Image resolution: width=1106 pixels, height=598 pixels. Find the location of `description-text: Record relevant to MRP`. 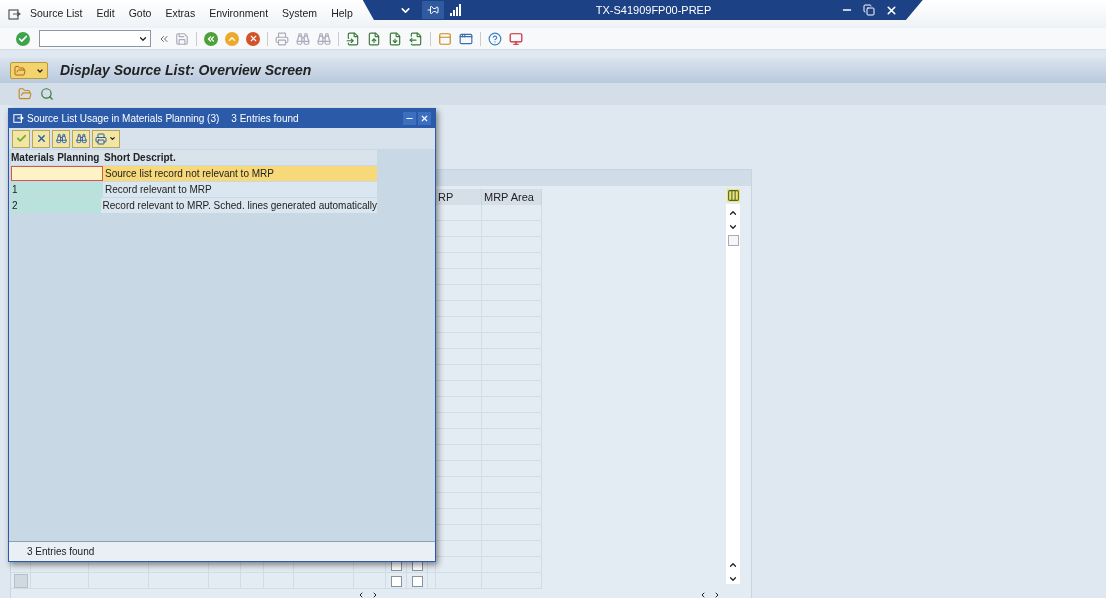

description-text: Record relevant to MRP is located at coordinates (158, 190).